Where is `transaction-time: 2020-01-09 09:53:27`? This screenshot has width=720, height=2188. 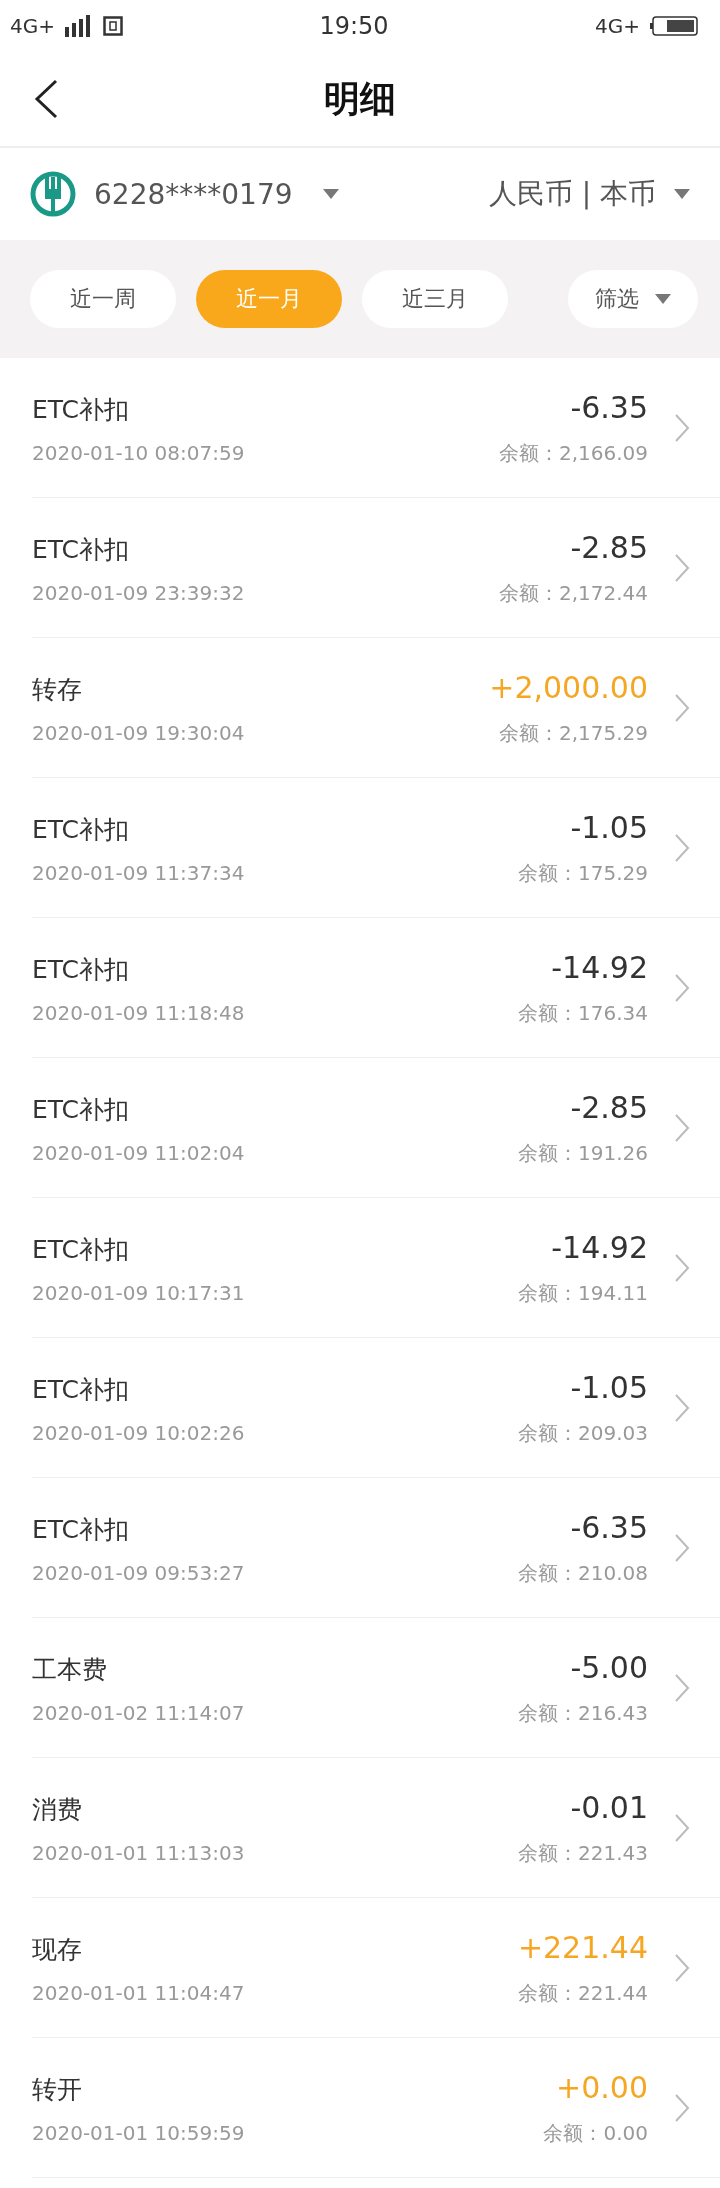 transaction-time: 2020-01-09 09:53:27 is located at coordinates (138, 1572).